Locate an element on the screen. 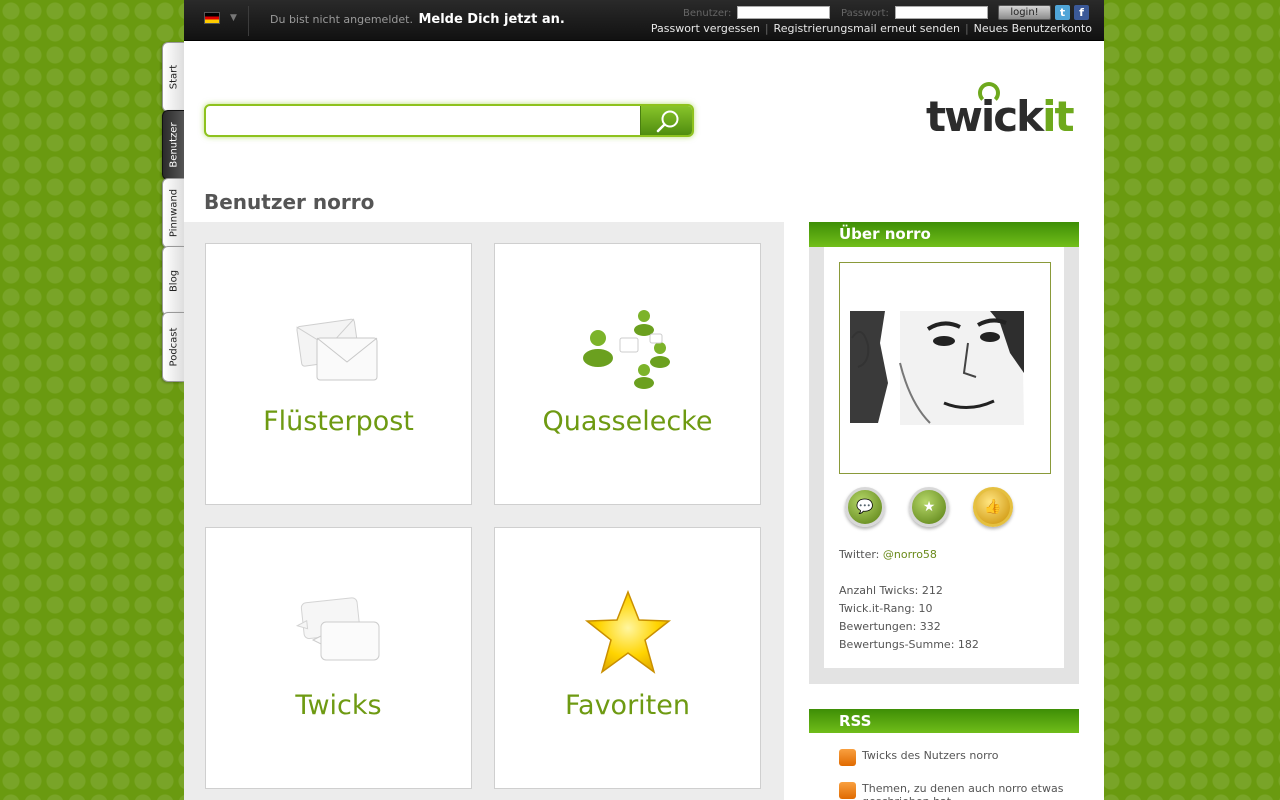 This screenshot has height=800, width=1280. user-portrait is located at coordinates (945, 368).